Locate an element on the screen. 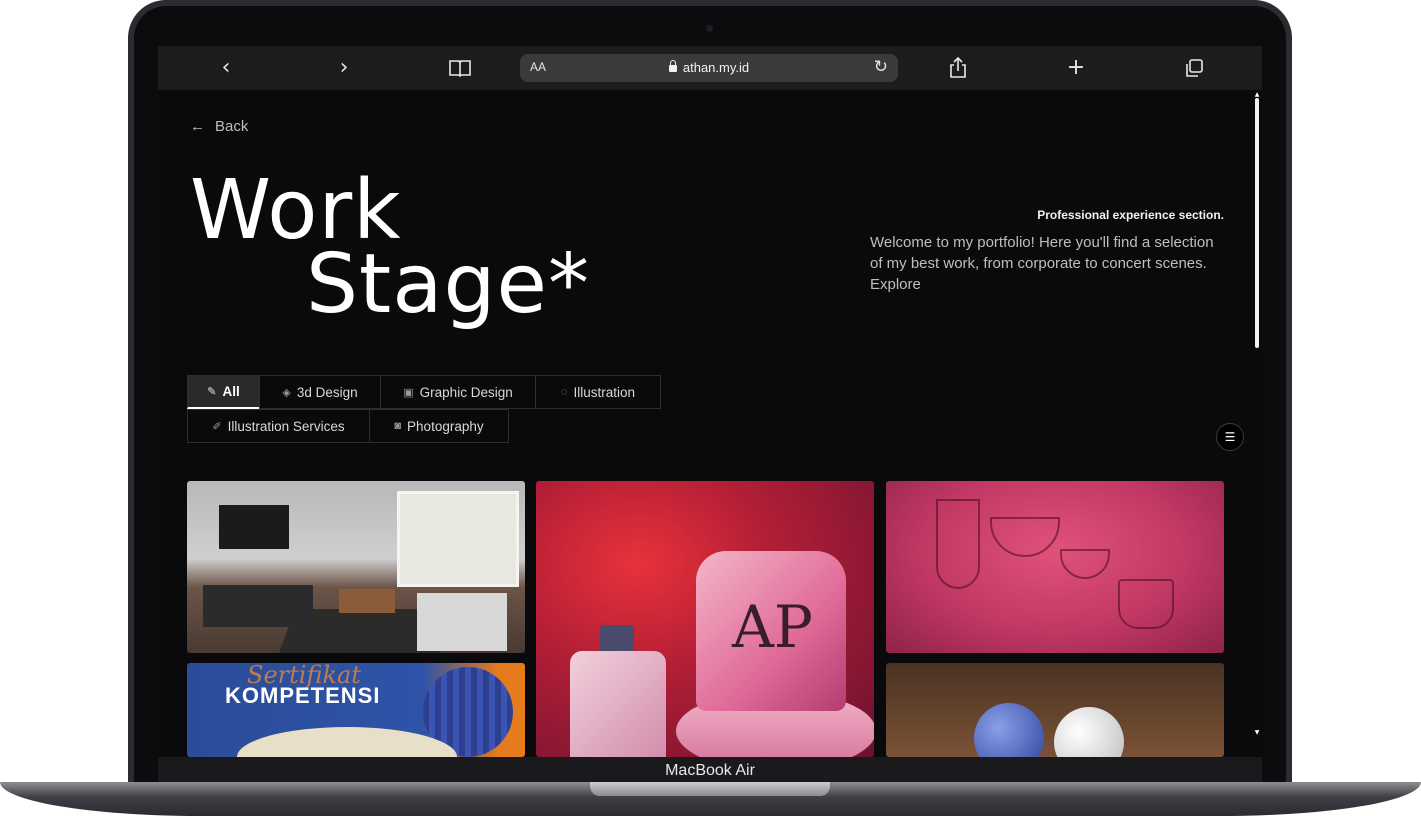 Image resolution: width=1421 pixels, height=816 pixels. arrow-left-icon: ← is located at coordinates (197, 126).